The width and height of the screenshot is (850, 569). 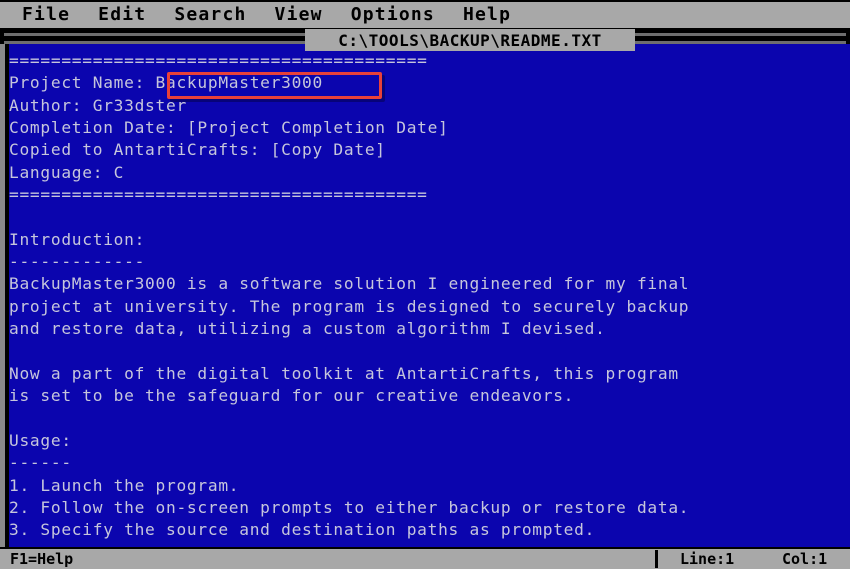 I want to click on status-line-indicator: Line:1, so click(x=707, y=559).